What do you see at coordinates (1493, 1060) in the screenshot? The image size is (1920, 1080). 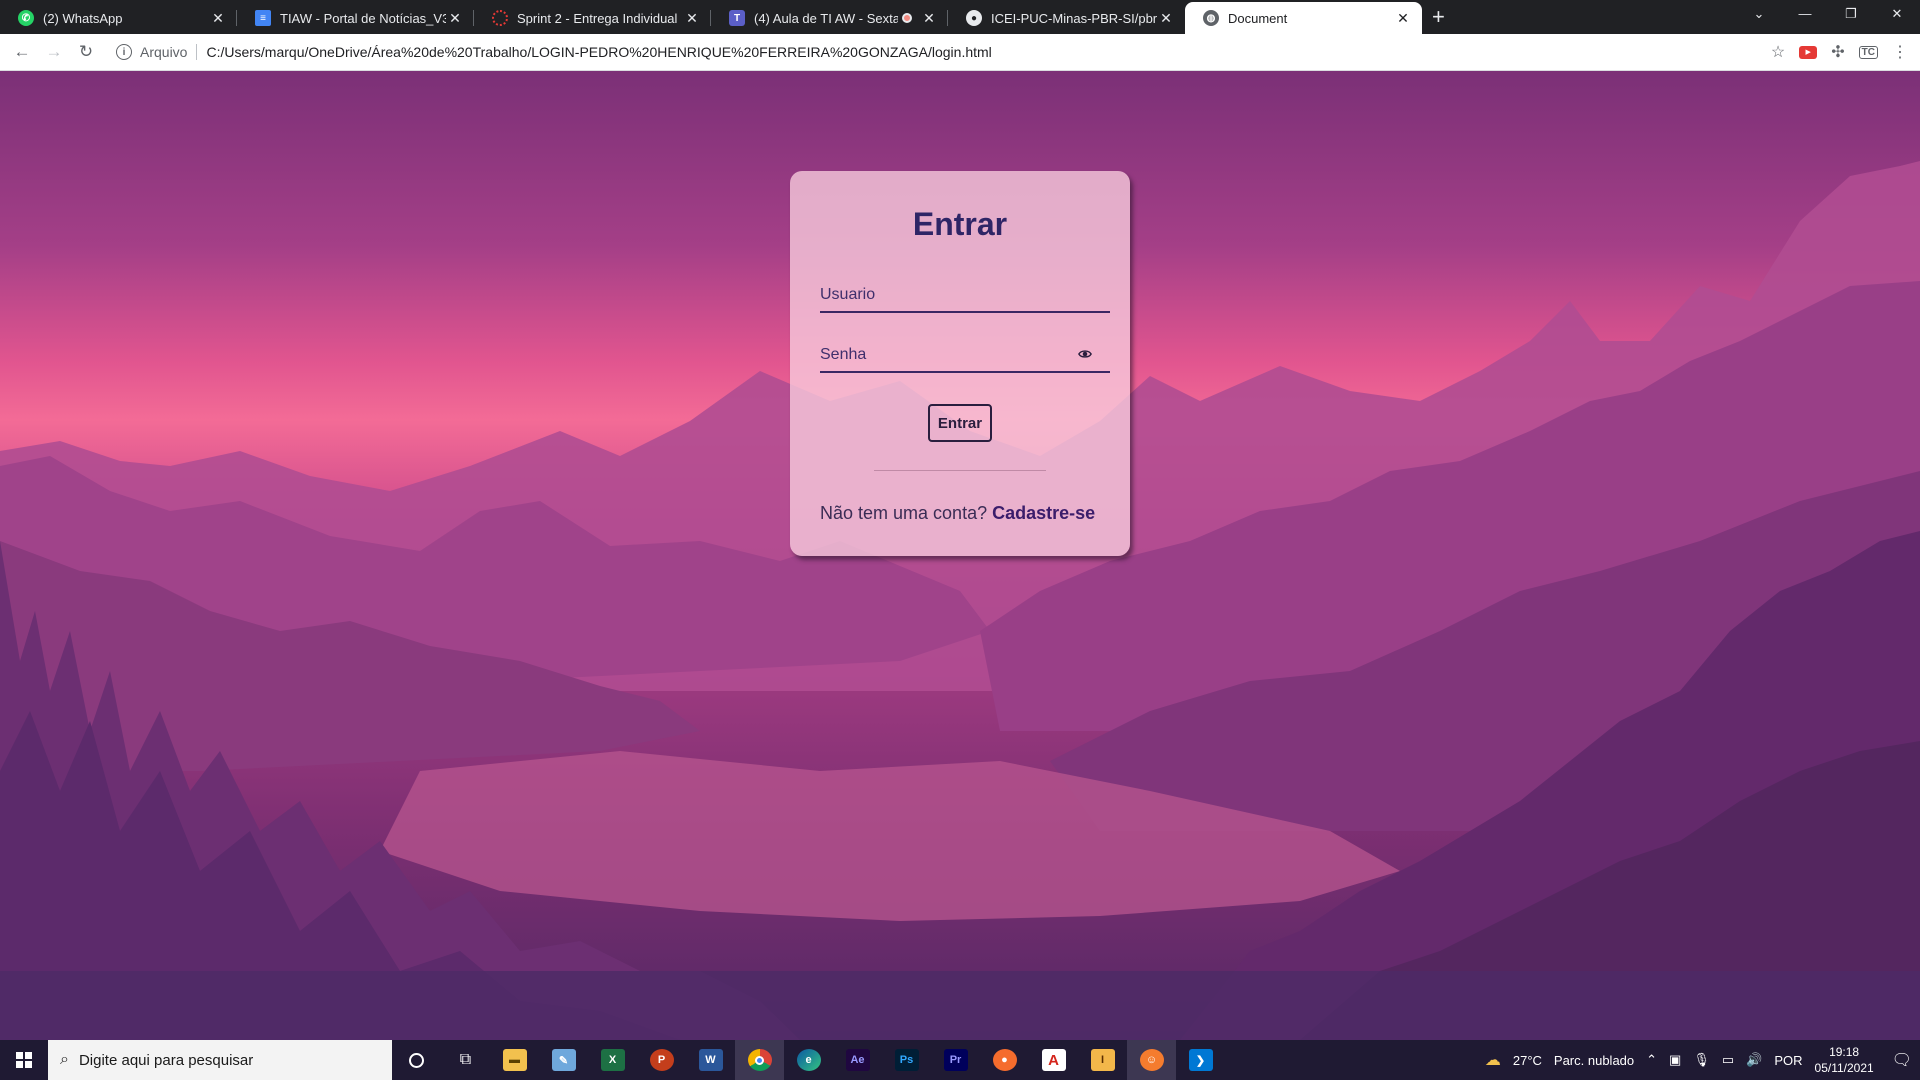 I see `weather-icon: ☁` at bounding box center [1493, 1060].